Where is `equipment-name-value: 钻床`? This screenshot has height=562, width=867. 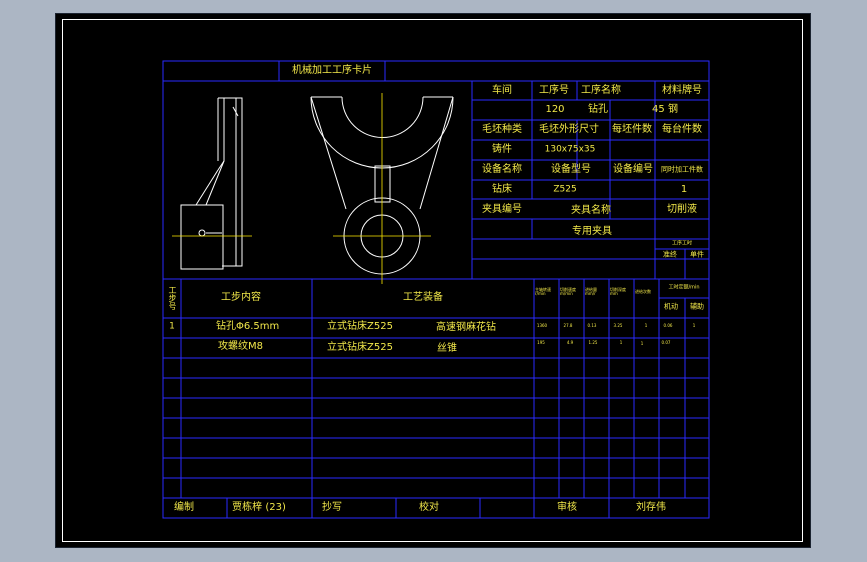
equipment-name-value: 钻床 is located at coordinates (502, 189).